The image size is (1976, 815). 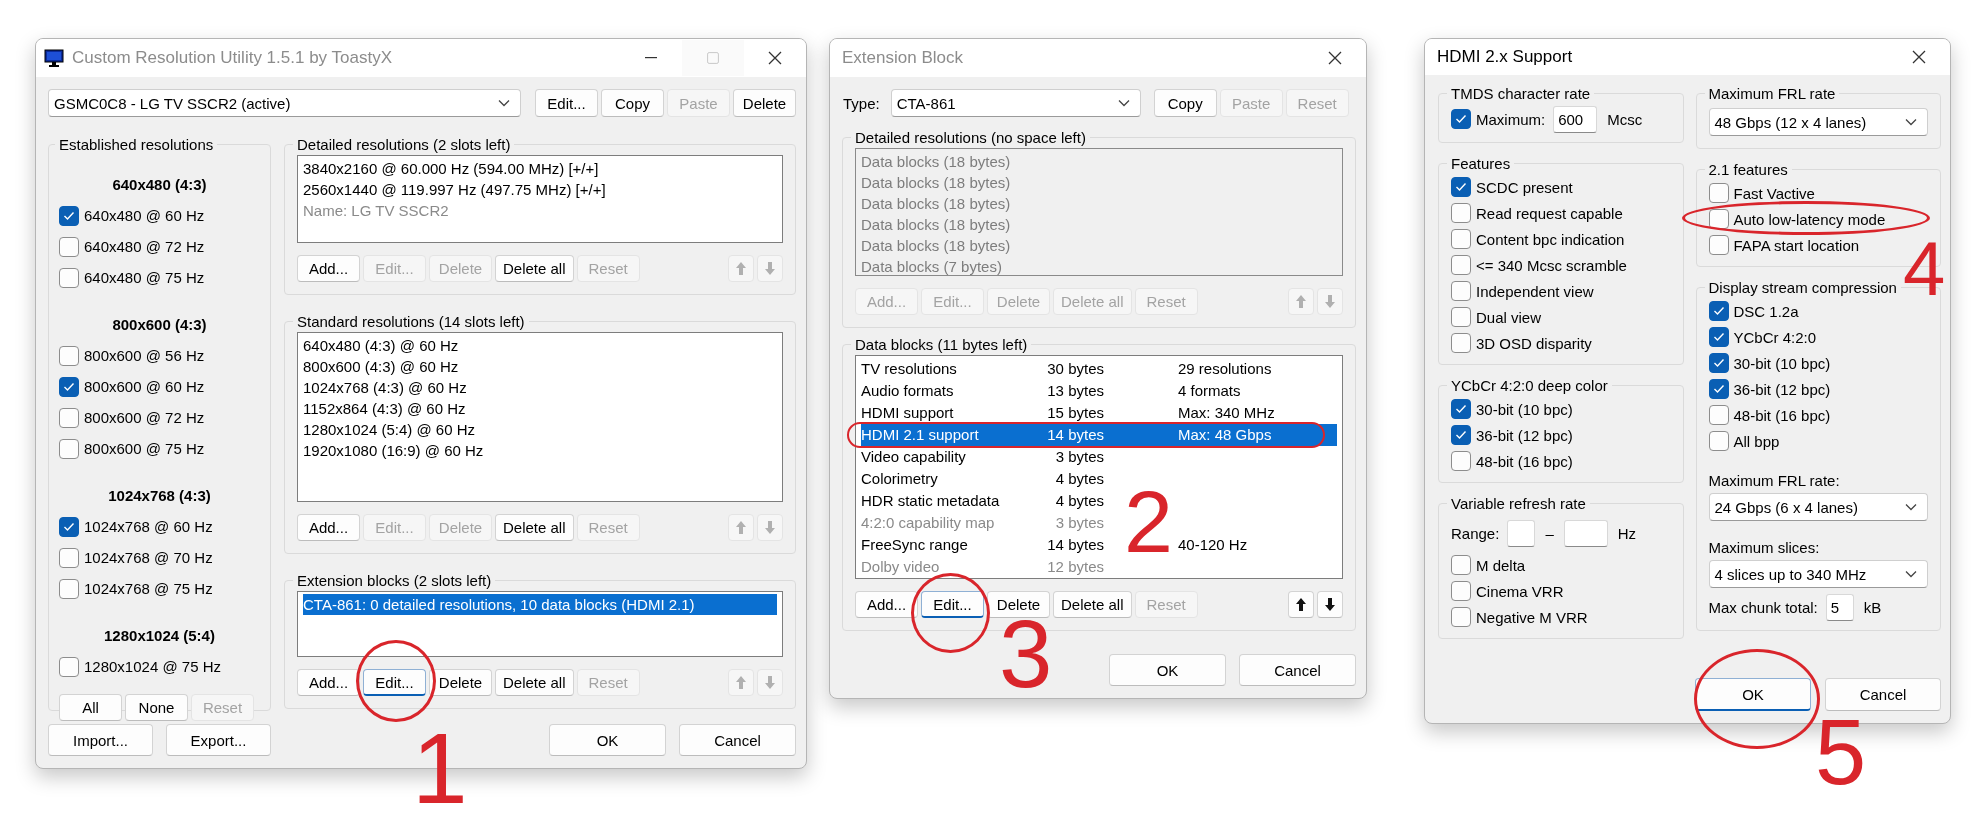 What do you see at coordinates (1099, 567) in the screenshot?
I see `list-row: Dolby video 12 bytes` at bounding box center [1099, 567].